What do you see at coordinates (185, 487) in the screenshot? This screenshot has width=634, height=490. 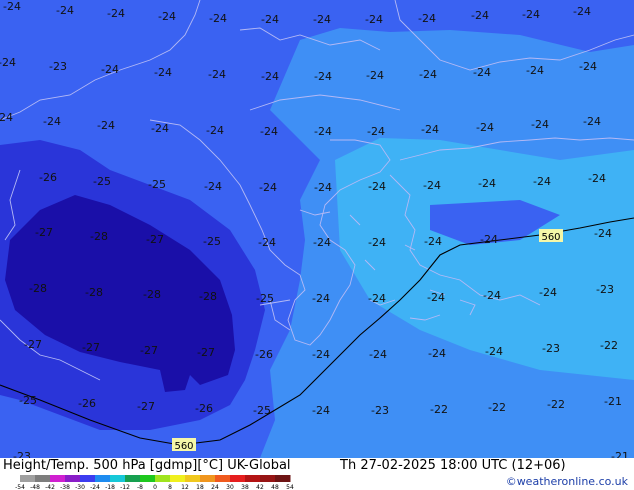 I see `legend-tick-label: 12` at bounding box center [185, 487].